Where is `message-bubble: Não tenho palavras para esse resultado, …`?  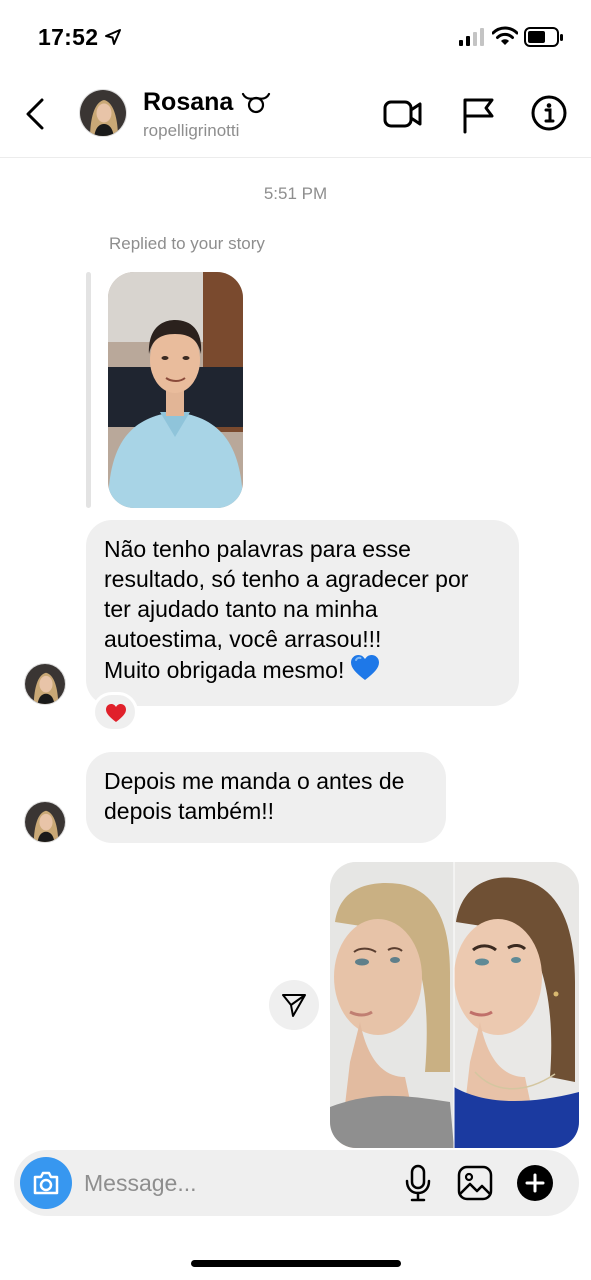
message-bubble: Não tenho palavras para esse resultado, … is located at coordinates (302, 613).